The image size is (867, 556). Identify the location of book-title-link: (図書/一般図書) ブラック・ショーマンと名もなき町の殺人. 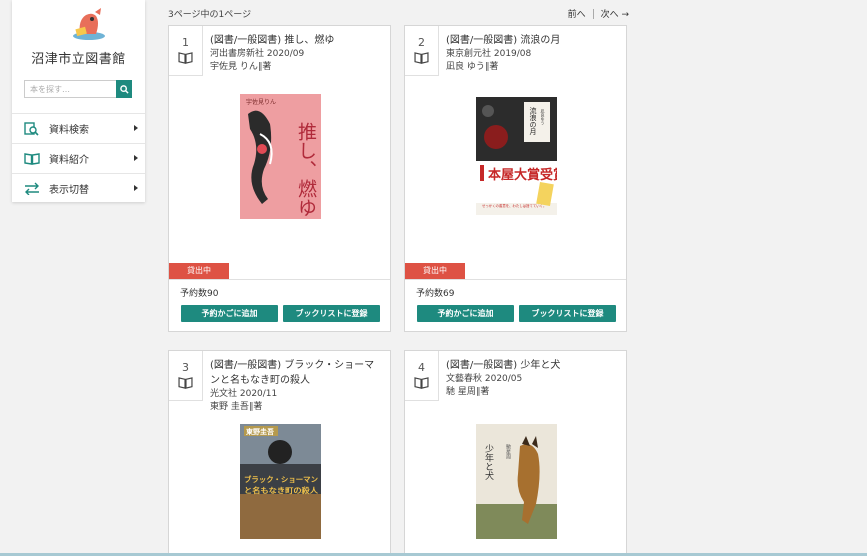
(297, 373).